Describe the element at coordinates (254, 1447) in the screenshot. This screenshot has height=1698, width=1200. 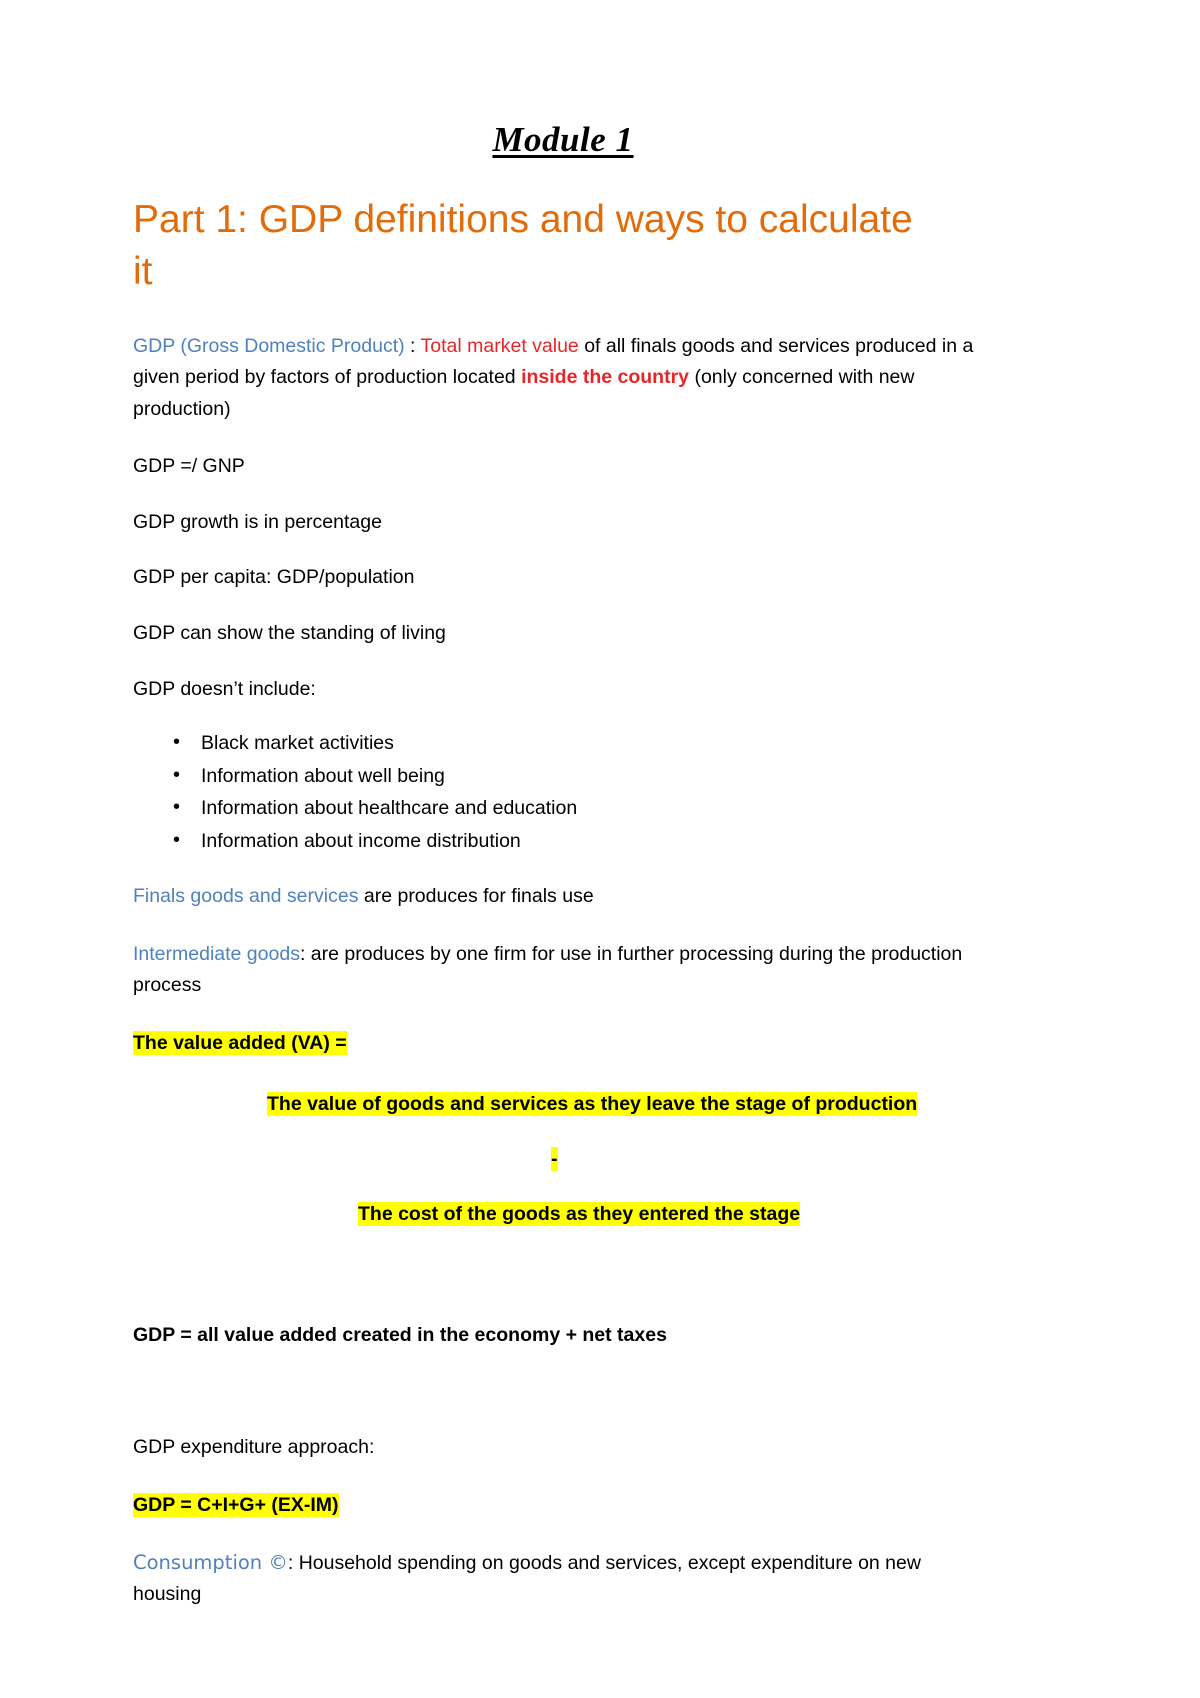
I see `expenditure-approach-label: GDP expenditure approach:` at that location.